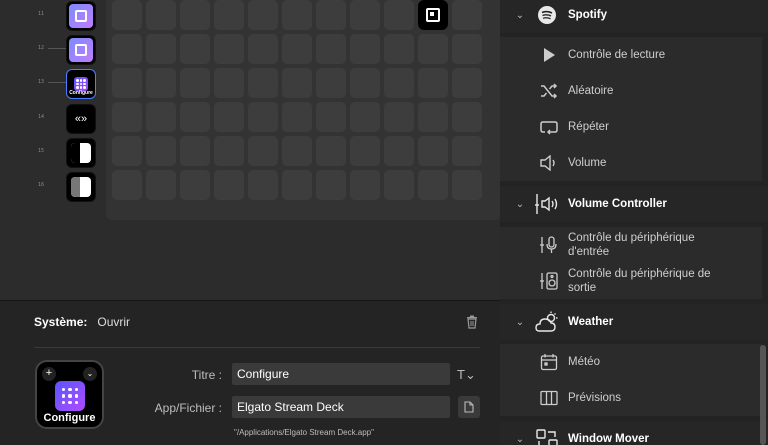  I want to click on action-forecast: Prévisions, so click(631, 398).